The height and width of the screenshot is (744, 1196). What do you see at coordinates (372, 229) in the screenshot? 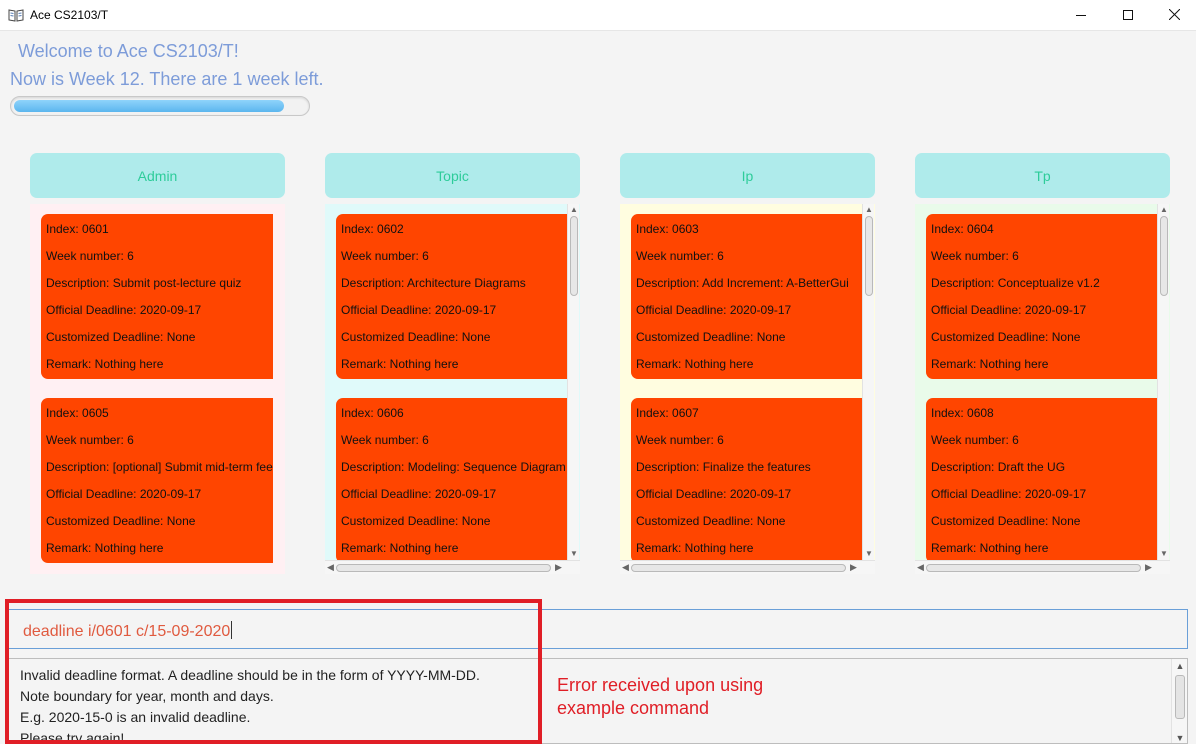
I see `card-index: Index: 0602` at bounding box center [372, 229].